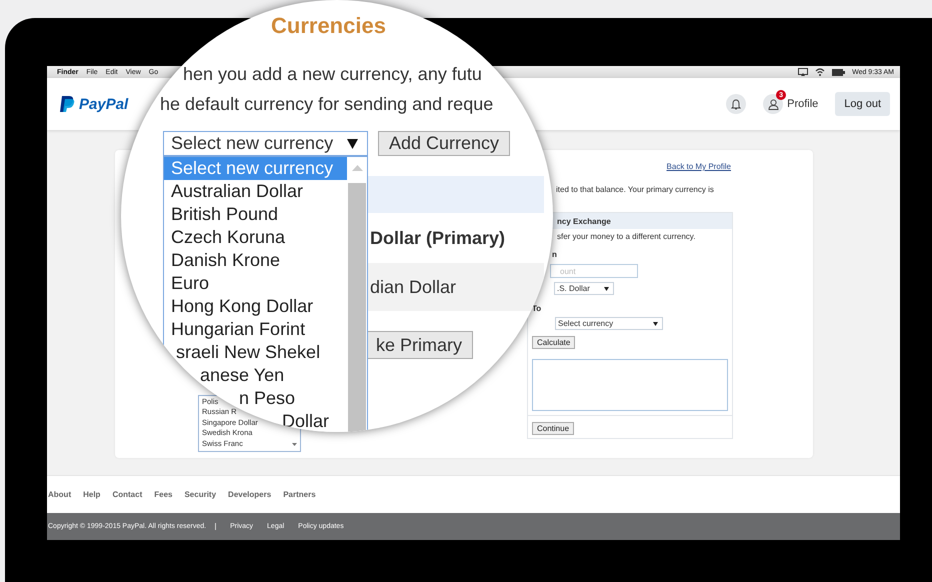  Describe the element at coordinates (553, 428) in the screenshot. I see `continue-button: Continue` at that location.